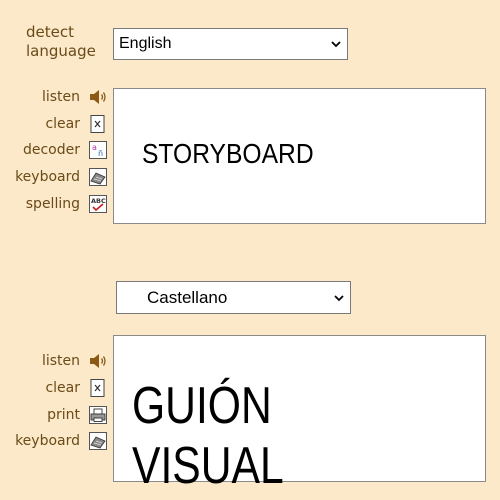  I want to click on svg-text: ABC, so click(98, 201).